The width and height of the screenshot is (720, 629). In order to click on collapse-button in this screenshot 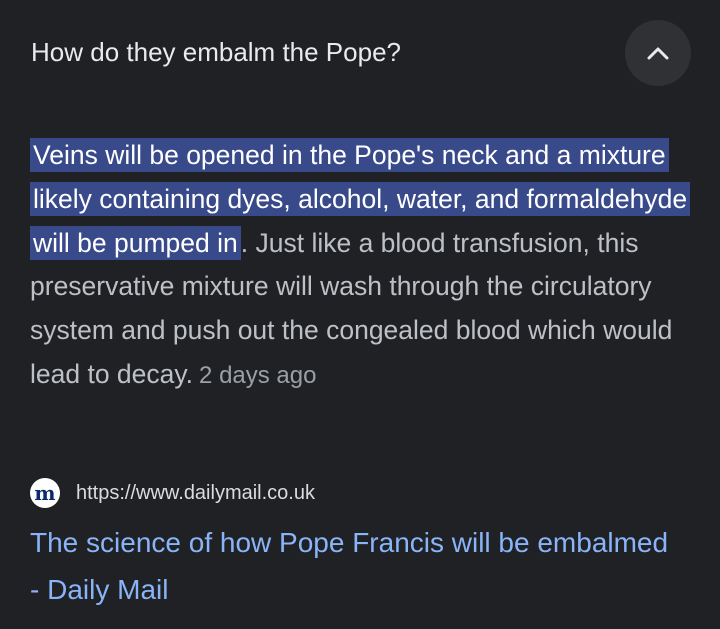, I will do `click(658, 53)`.